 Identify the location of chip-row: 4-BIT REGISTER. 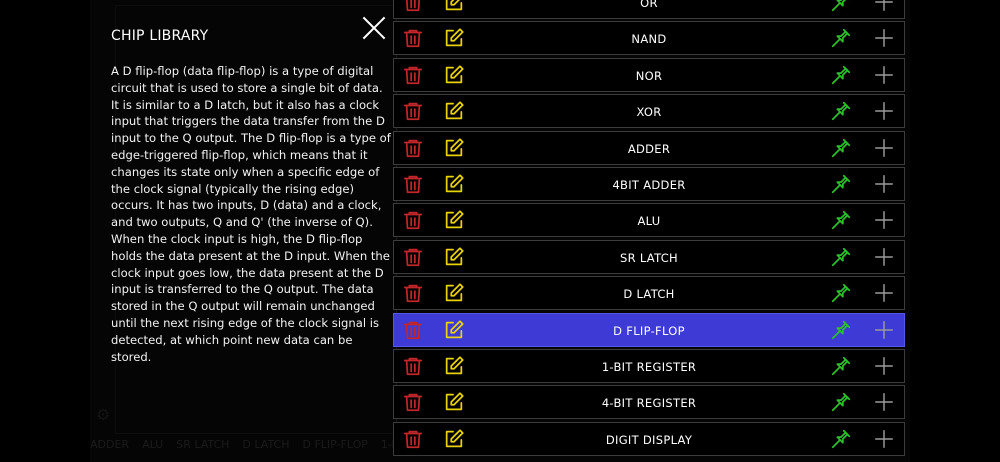
(649, 402).